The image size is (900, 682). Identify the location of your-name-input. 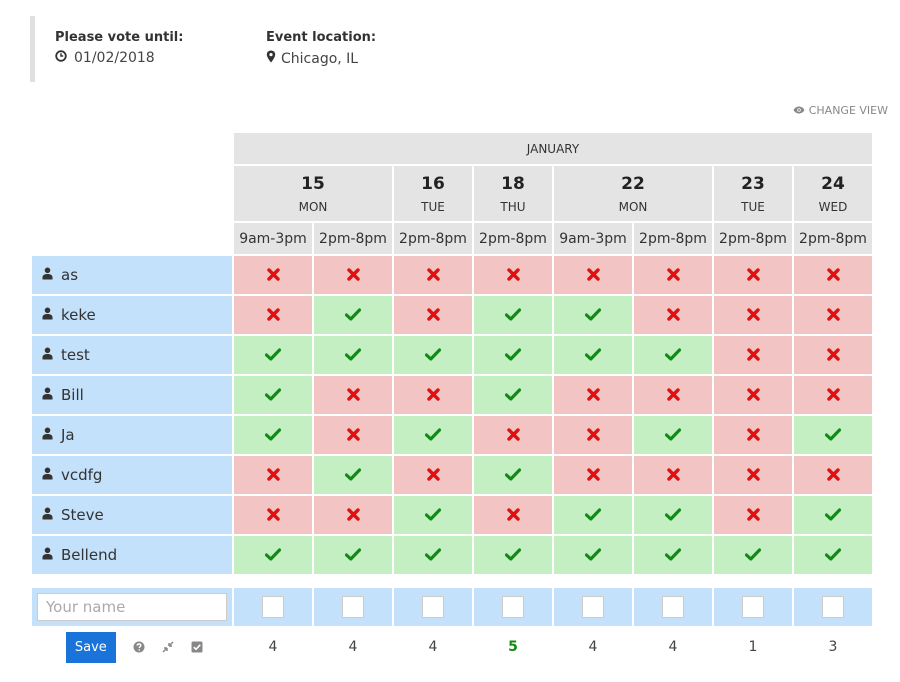
(132, 607).